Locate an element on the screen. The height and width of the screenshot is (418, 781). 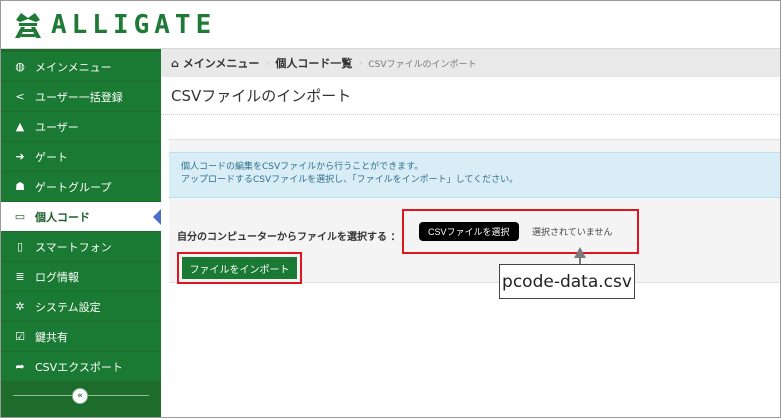
info-text-line-1: 個人コードの編集をCSVファイルから行うことができます。 is located at coordinates (302, 167).